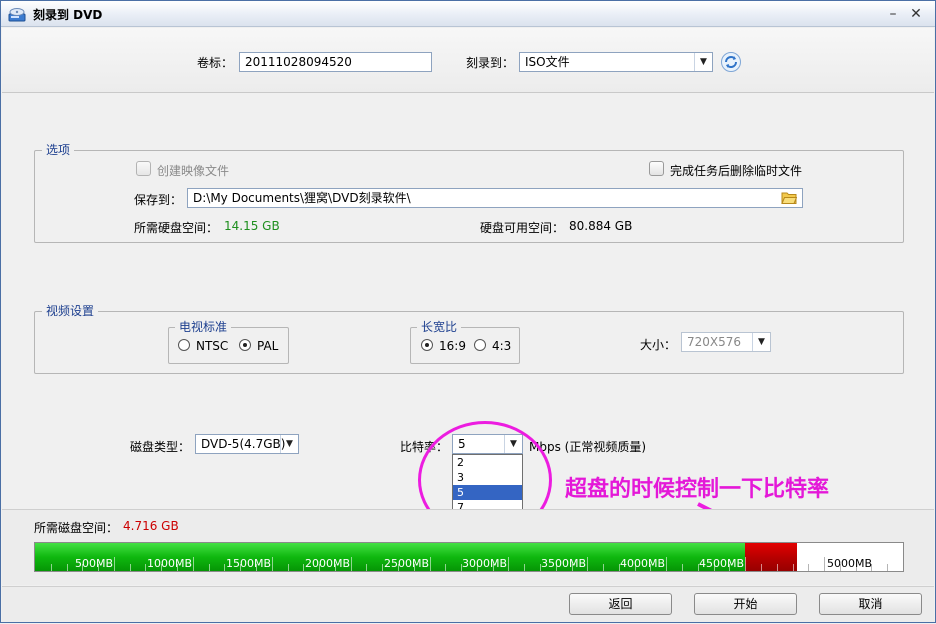  Describe the element at coordinates (850, 563) in the screenshot. I see `usage-tick-label: 5000MB` at that location.